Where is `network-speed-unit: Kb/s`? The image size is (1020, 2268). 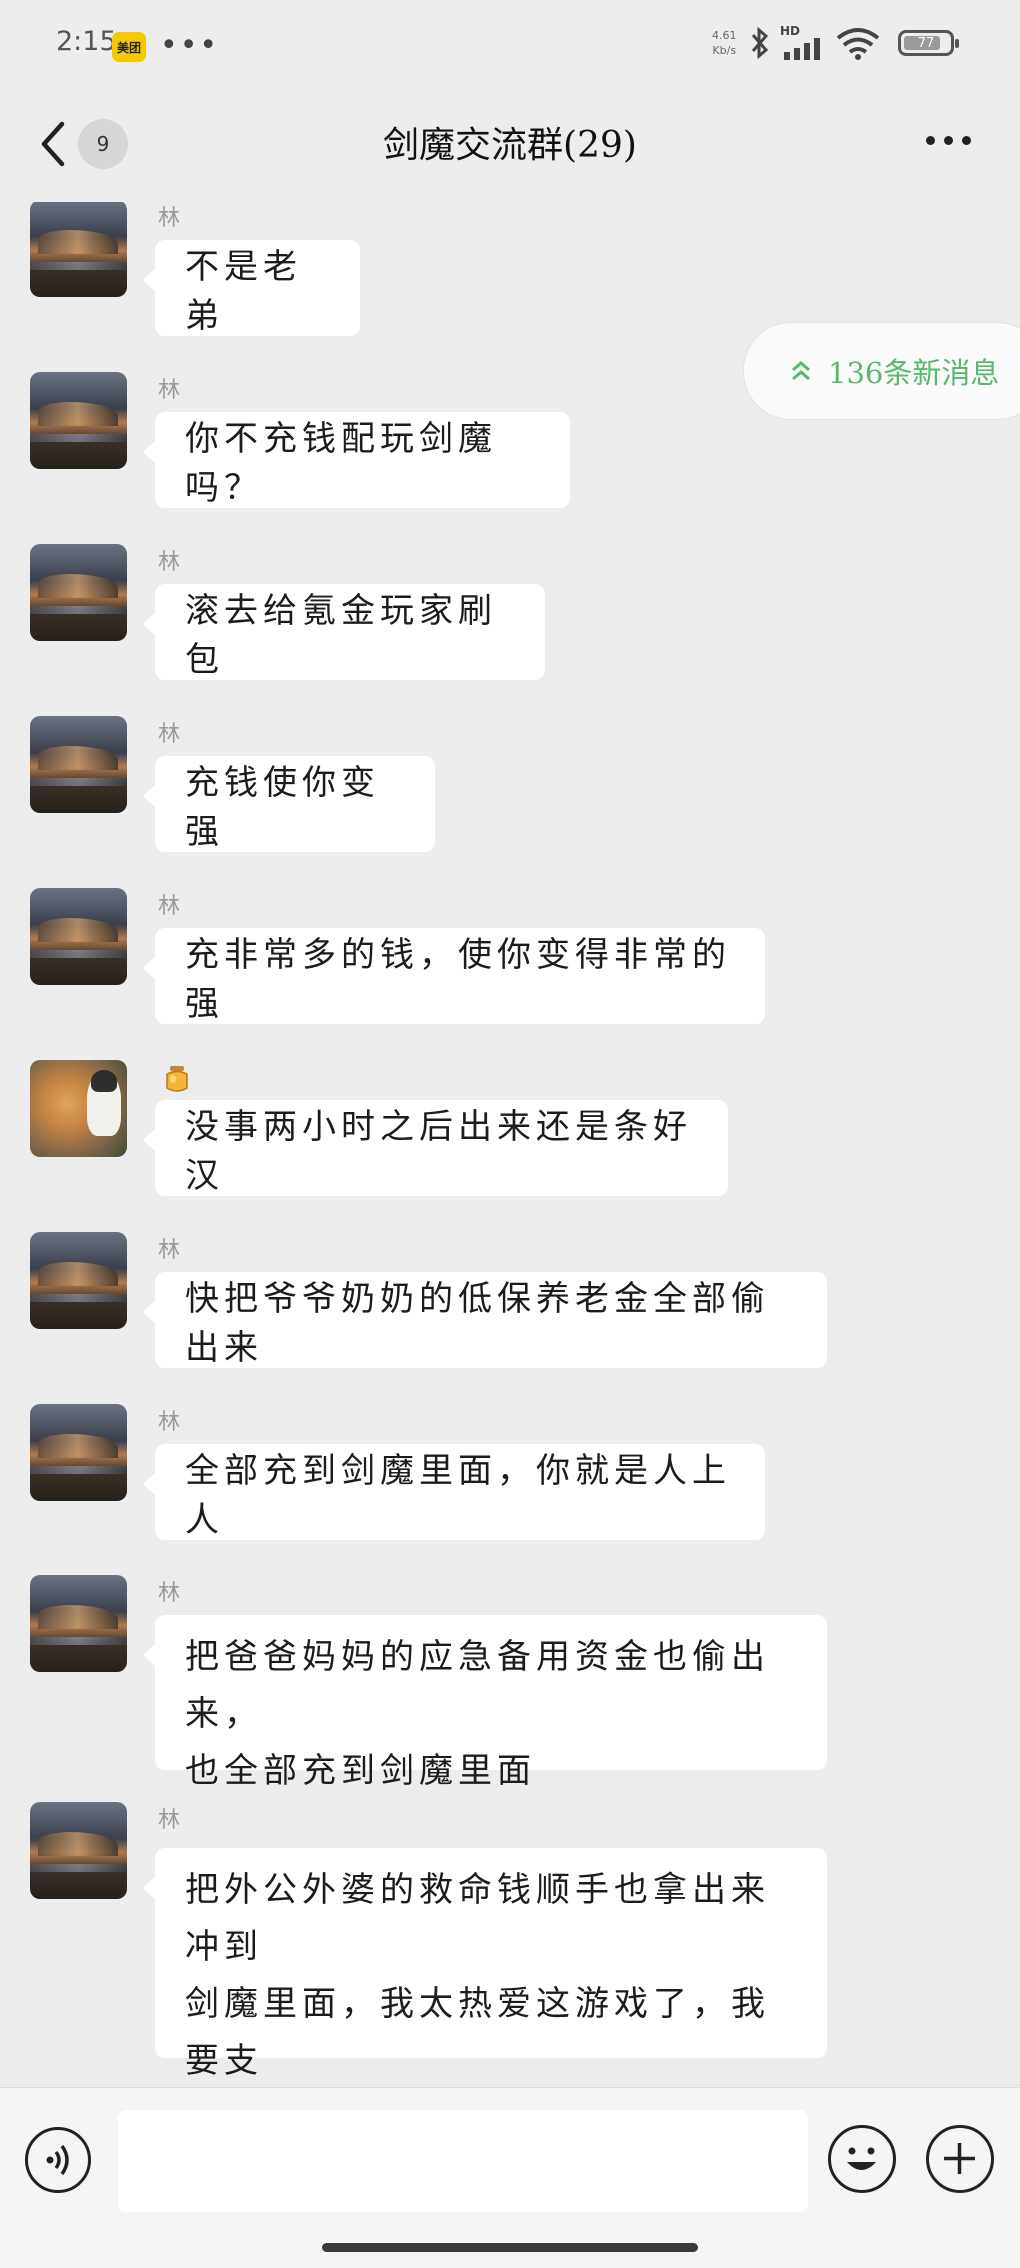
network-speed-unit: Kb/s is located at coordinates (724, 50).